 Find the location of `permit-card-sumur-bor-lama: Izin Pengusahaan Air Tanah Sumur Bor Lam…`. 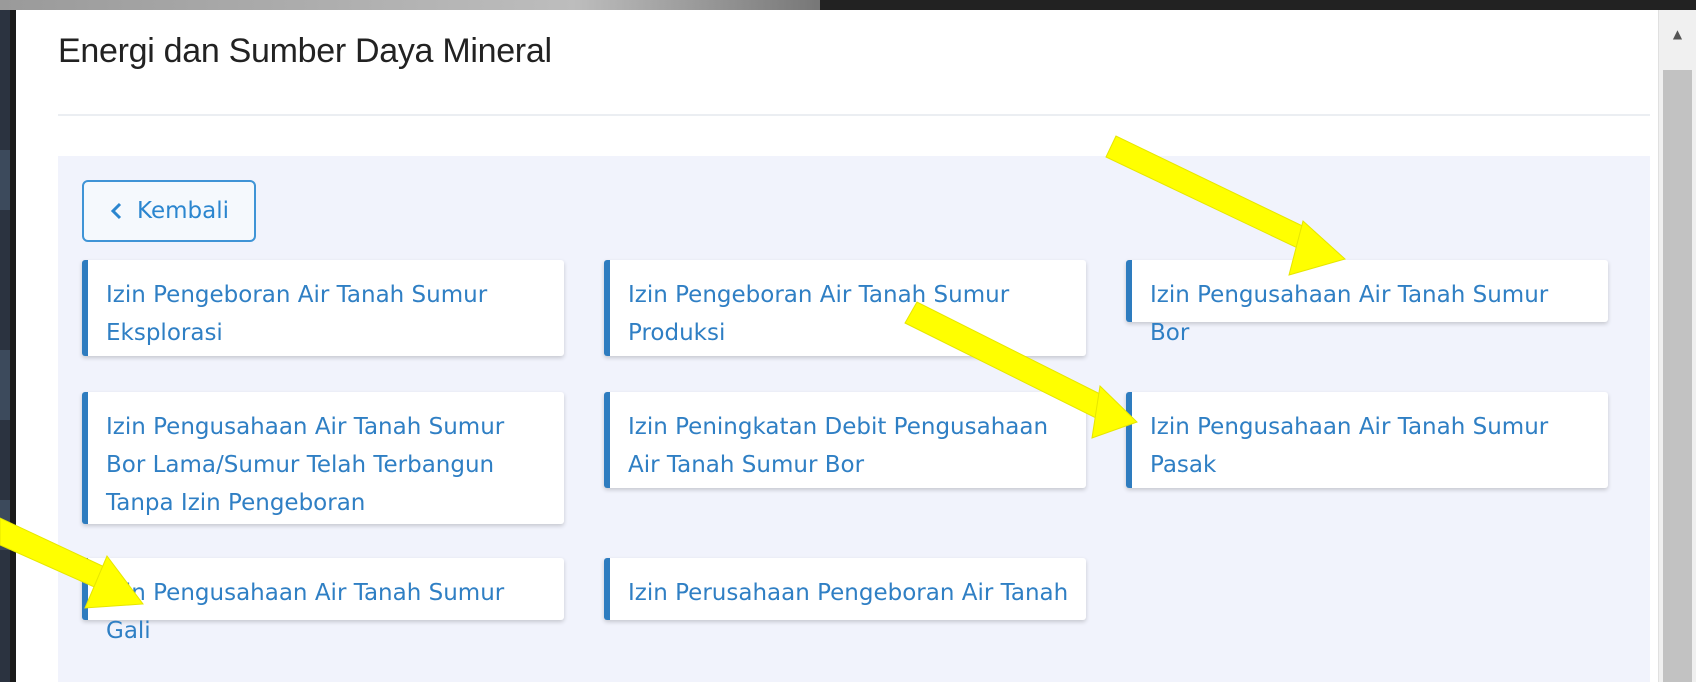

permit-card-sumur-bor-lama: Izin Pengusahaan Air Tanah Sumur Bor Lam… is located at coordinates (323, 458).